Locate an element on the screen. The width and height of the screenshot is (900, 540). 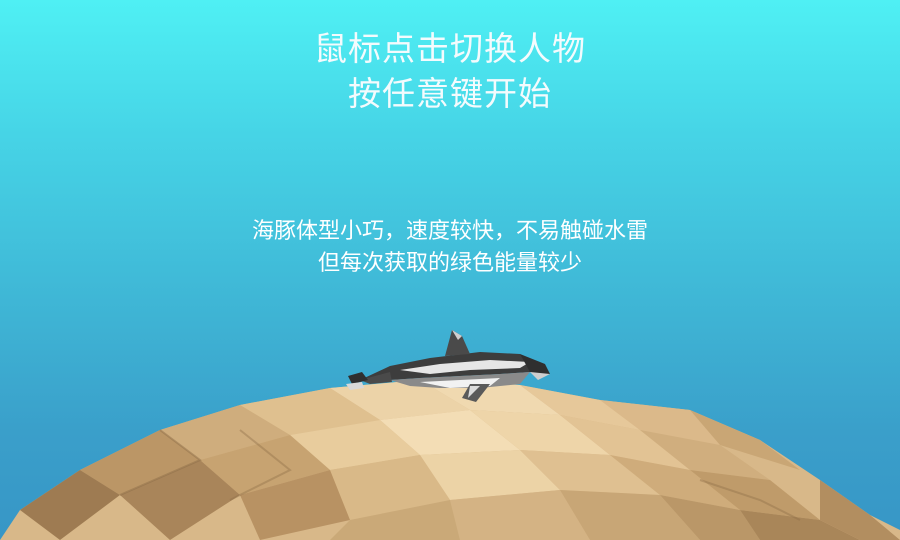
character-description-line: 但每次获取的绿色能量较少 is located at coordinates (449, 263).